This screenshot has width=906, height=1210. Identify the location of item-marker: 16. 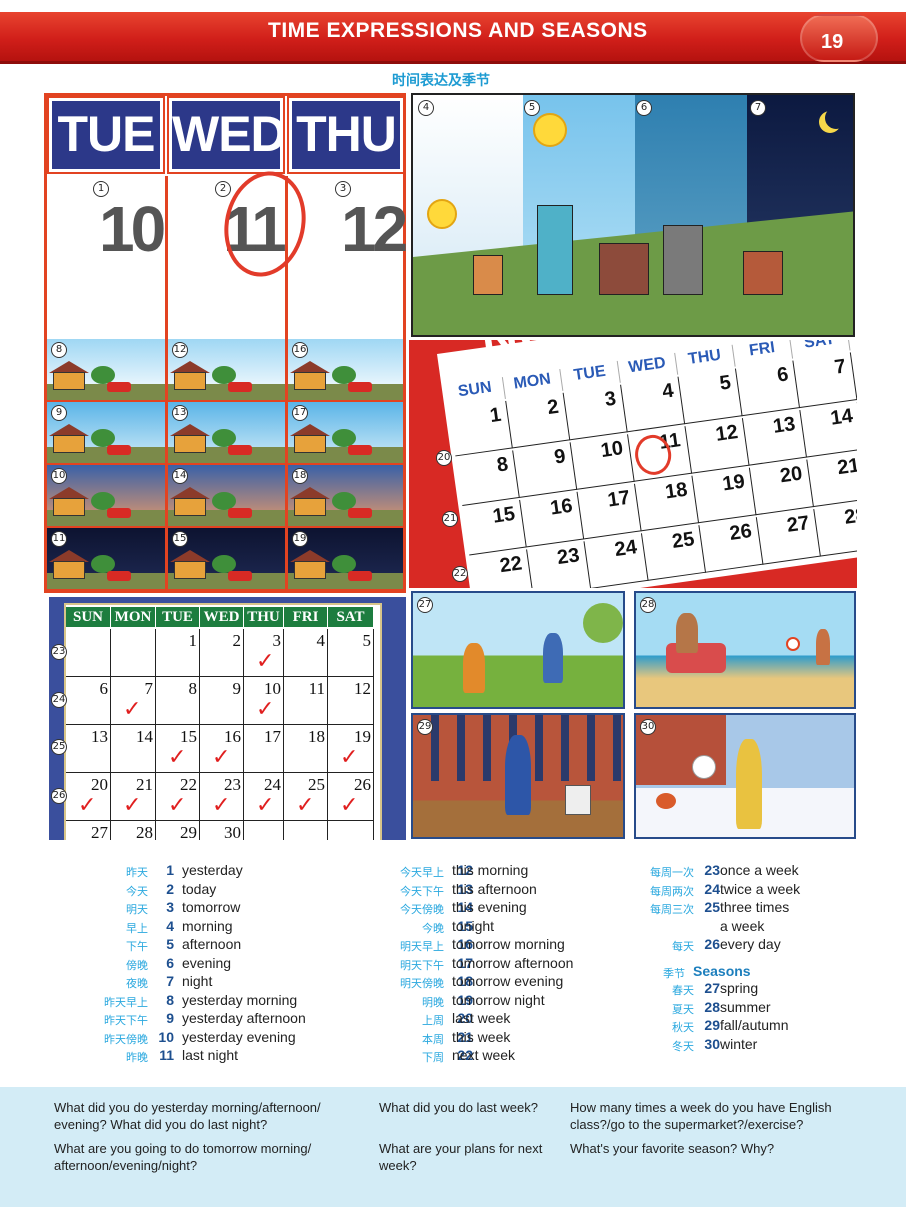
(300, 350).